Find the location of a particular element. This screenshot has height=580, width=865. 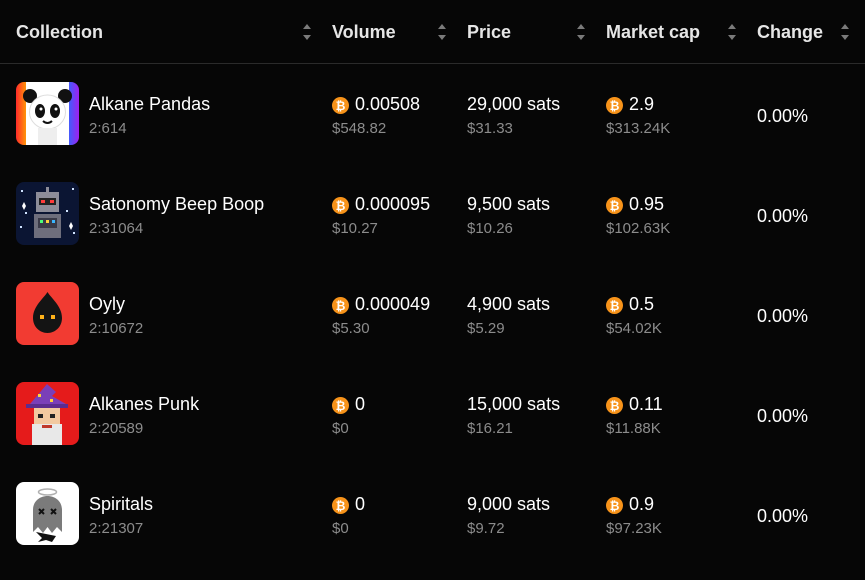

oil-drop-avatar-icon is located at coordinates (47, 313).